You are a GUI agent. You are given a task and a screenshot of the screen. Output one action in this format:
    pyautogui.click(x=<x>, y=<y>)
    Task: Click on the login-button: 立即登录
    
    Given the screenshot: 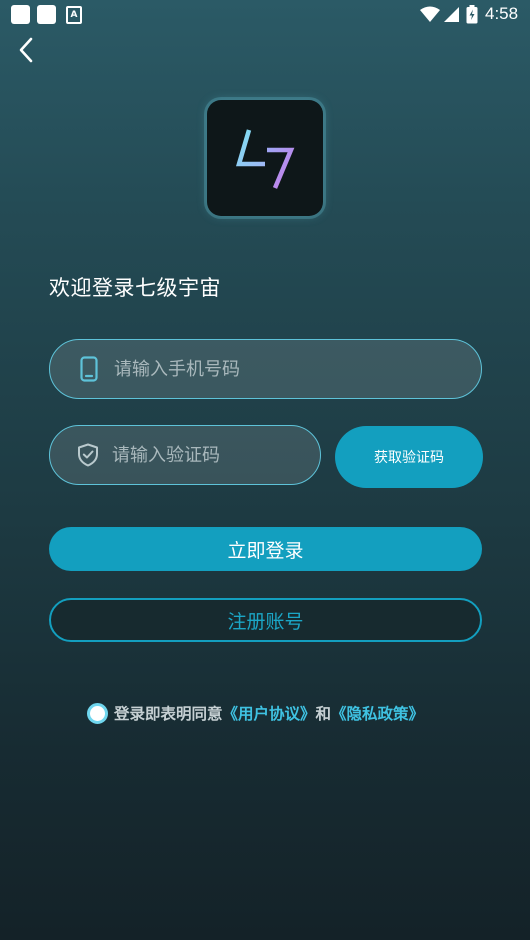 What is the action you would take?
    pyautogui.click(x=265, y=549)
    